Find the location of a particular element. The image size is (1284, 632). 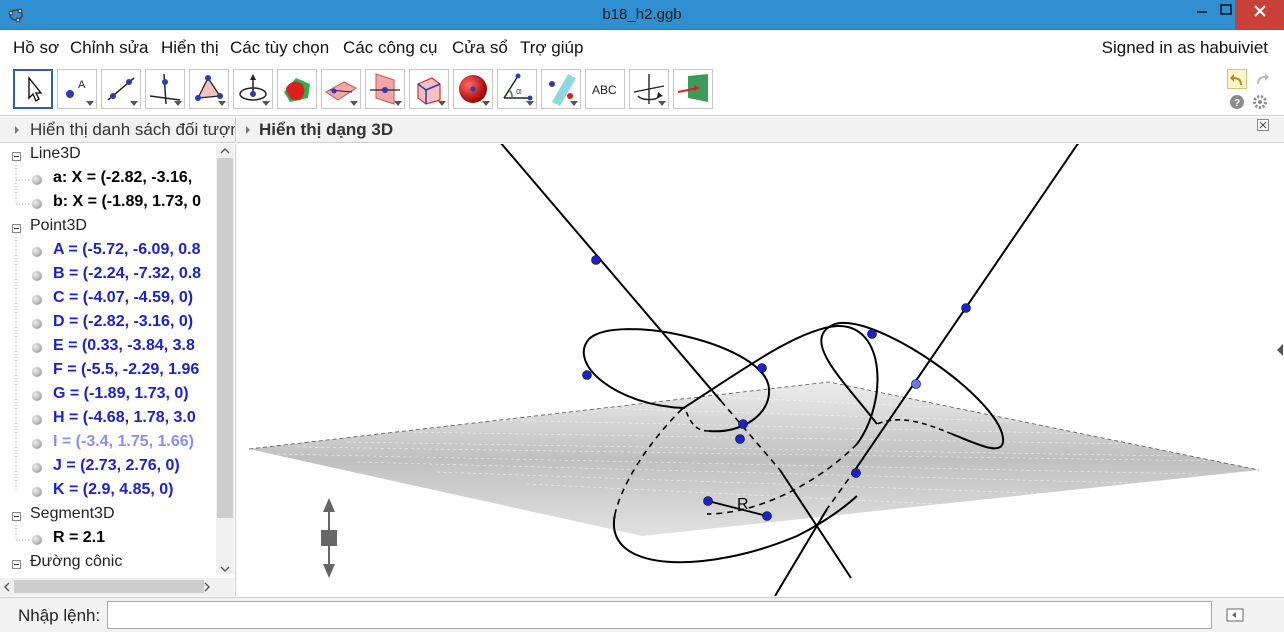

tool-rotate-view is located at coordinates (649, 89).